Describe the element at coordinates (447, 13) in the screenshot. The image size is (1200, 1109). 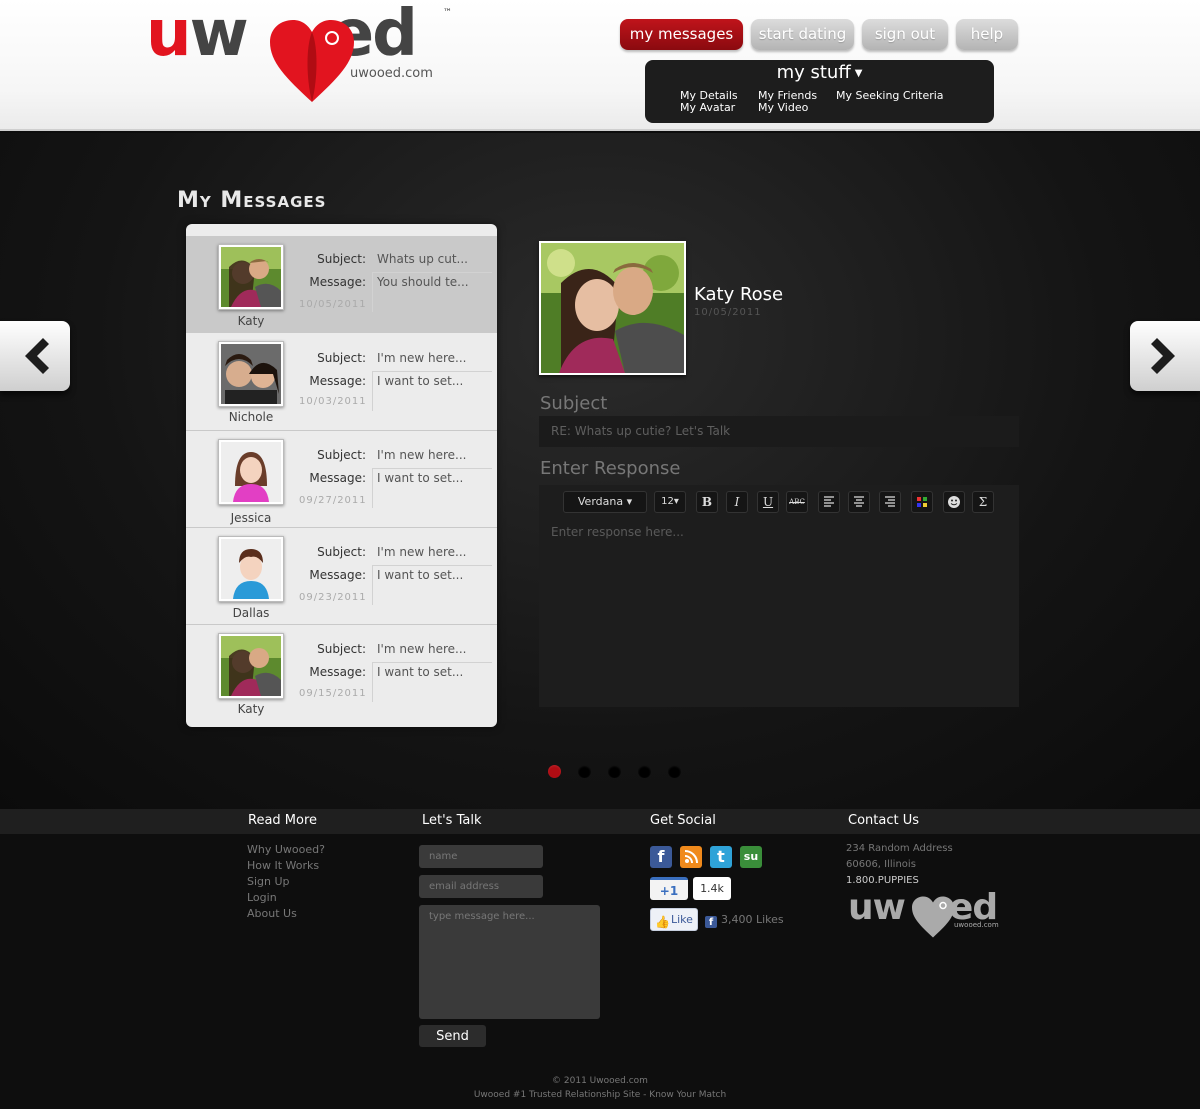
I see `trademark: ™` at that location.